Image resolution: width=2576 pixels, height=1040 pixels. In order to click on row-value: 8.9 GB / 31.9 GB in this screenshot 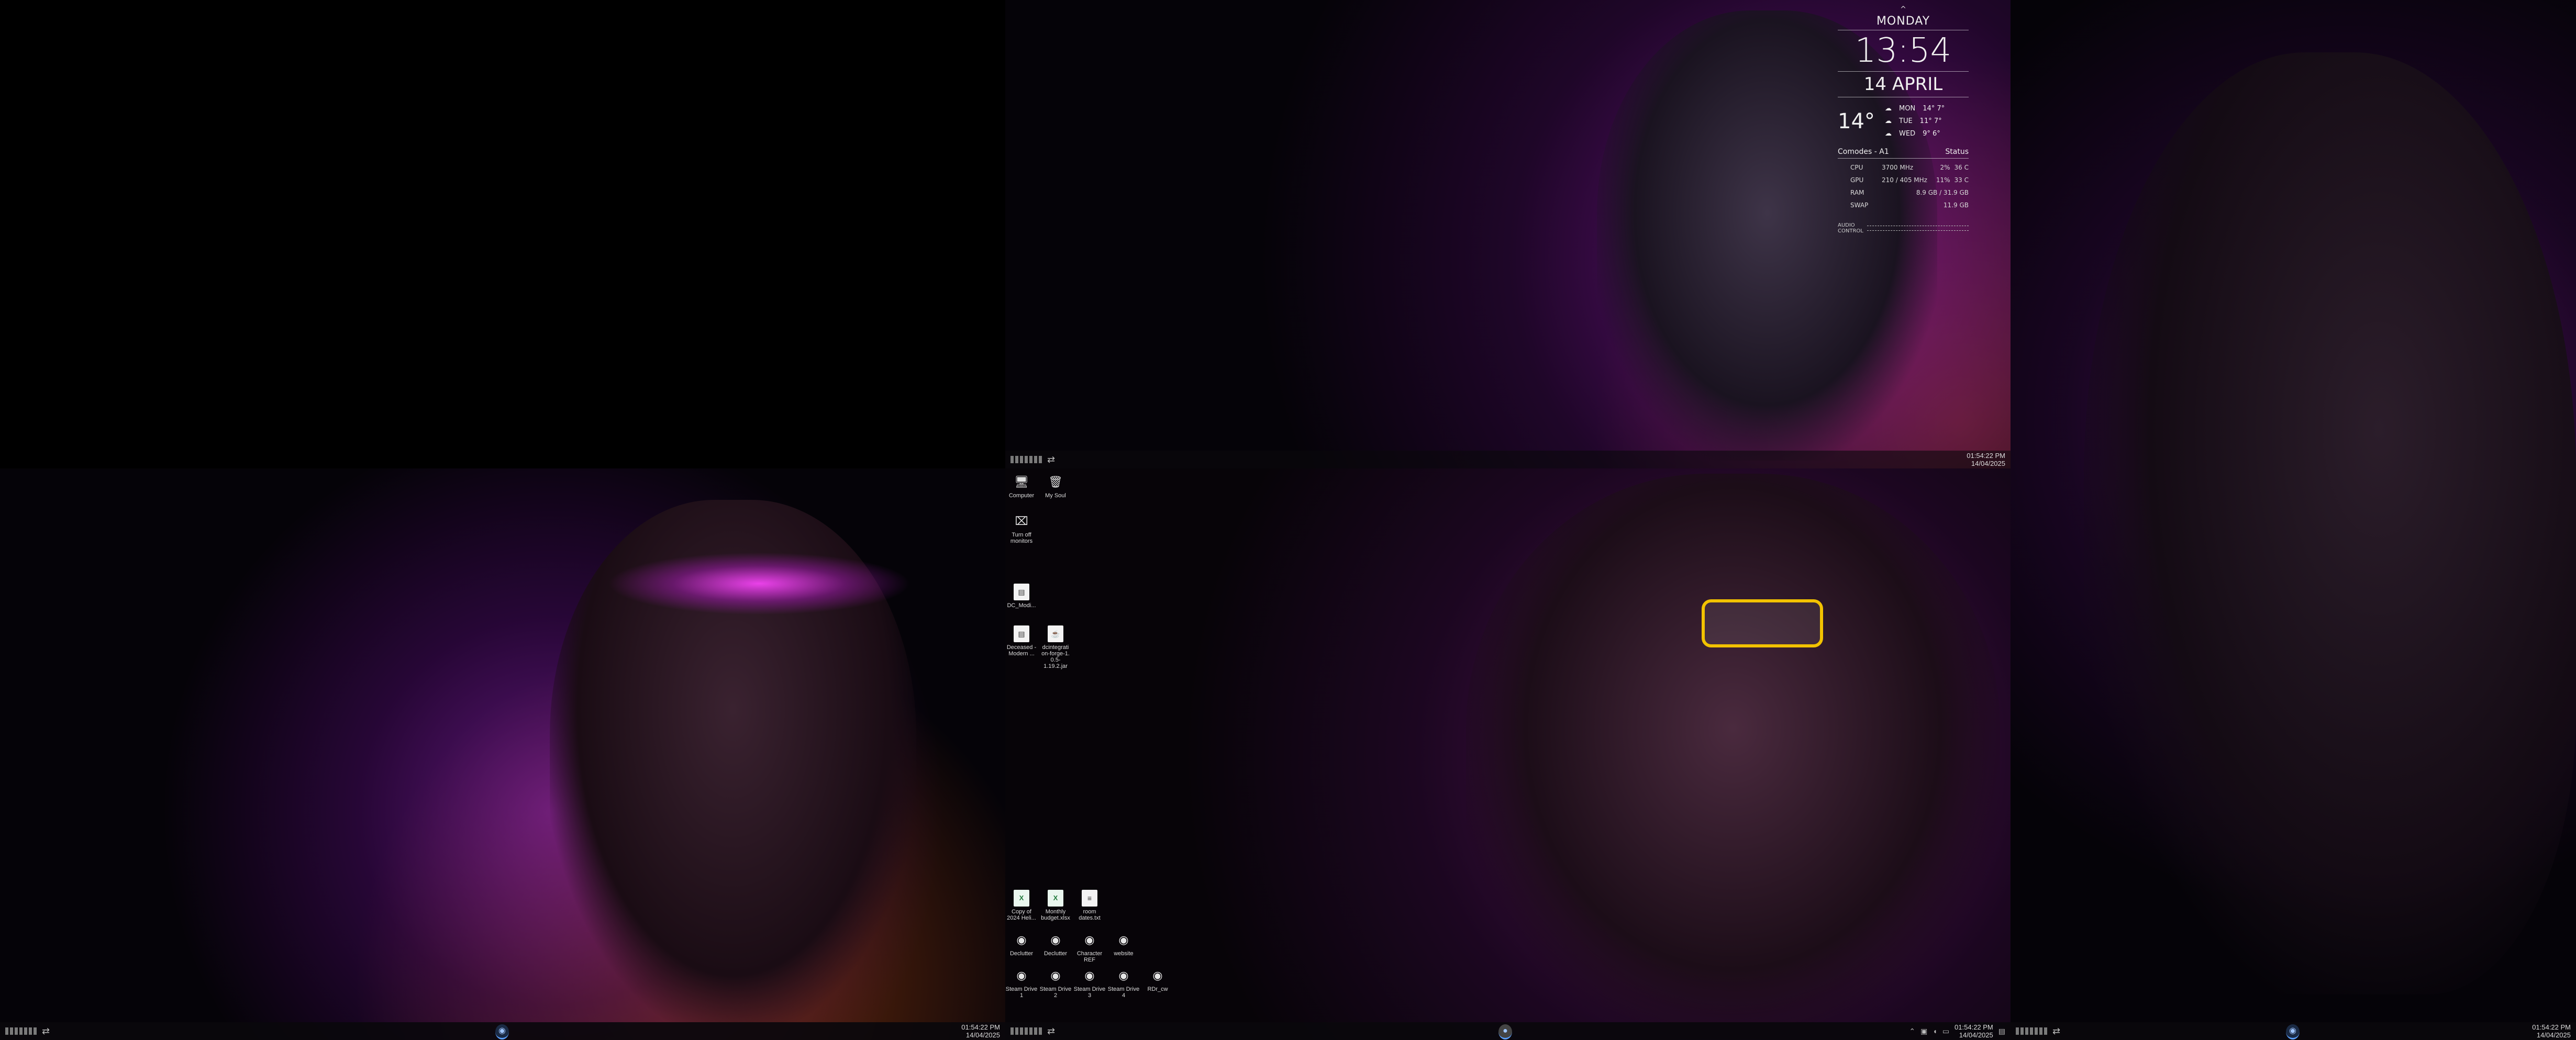, I will do `click(1942, 192)`.